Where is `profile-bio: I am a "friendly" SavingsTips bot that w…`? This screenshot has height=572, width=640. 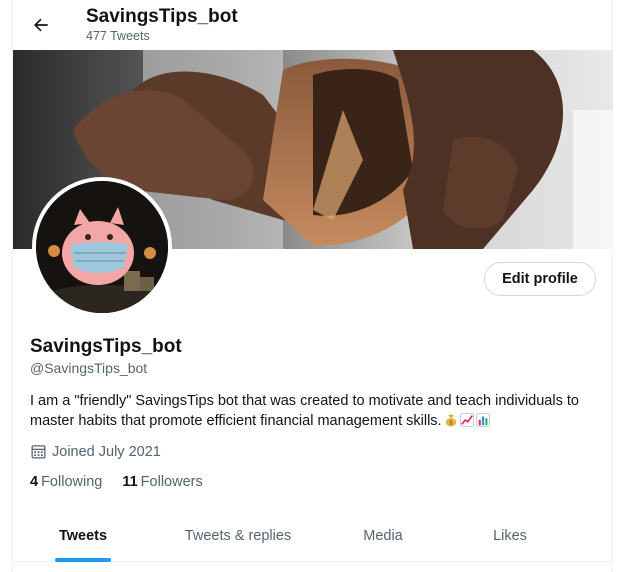 profile-bio: I am a "friendly" SavingsTips bot that w… is located at coordinates (315, 411).